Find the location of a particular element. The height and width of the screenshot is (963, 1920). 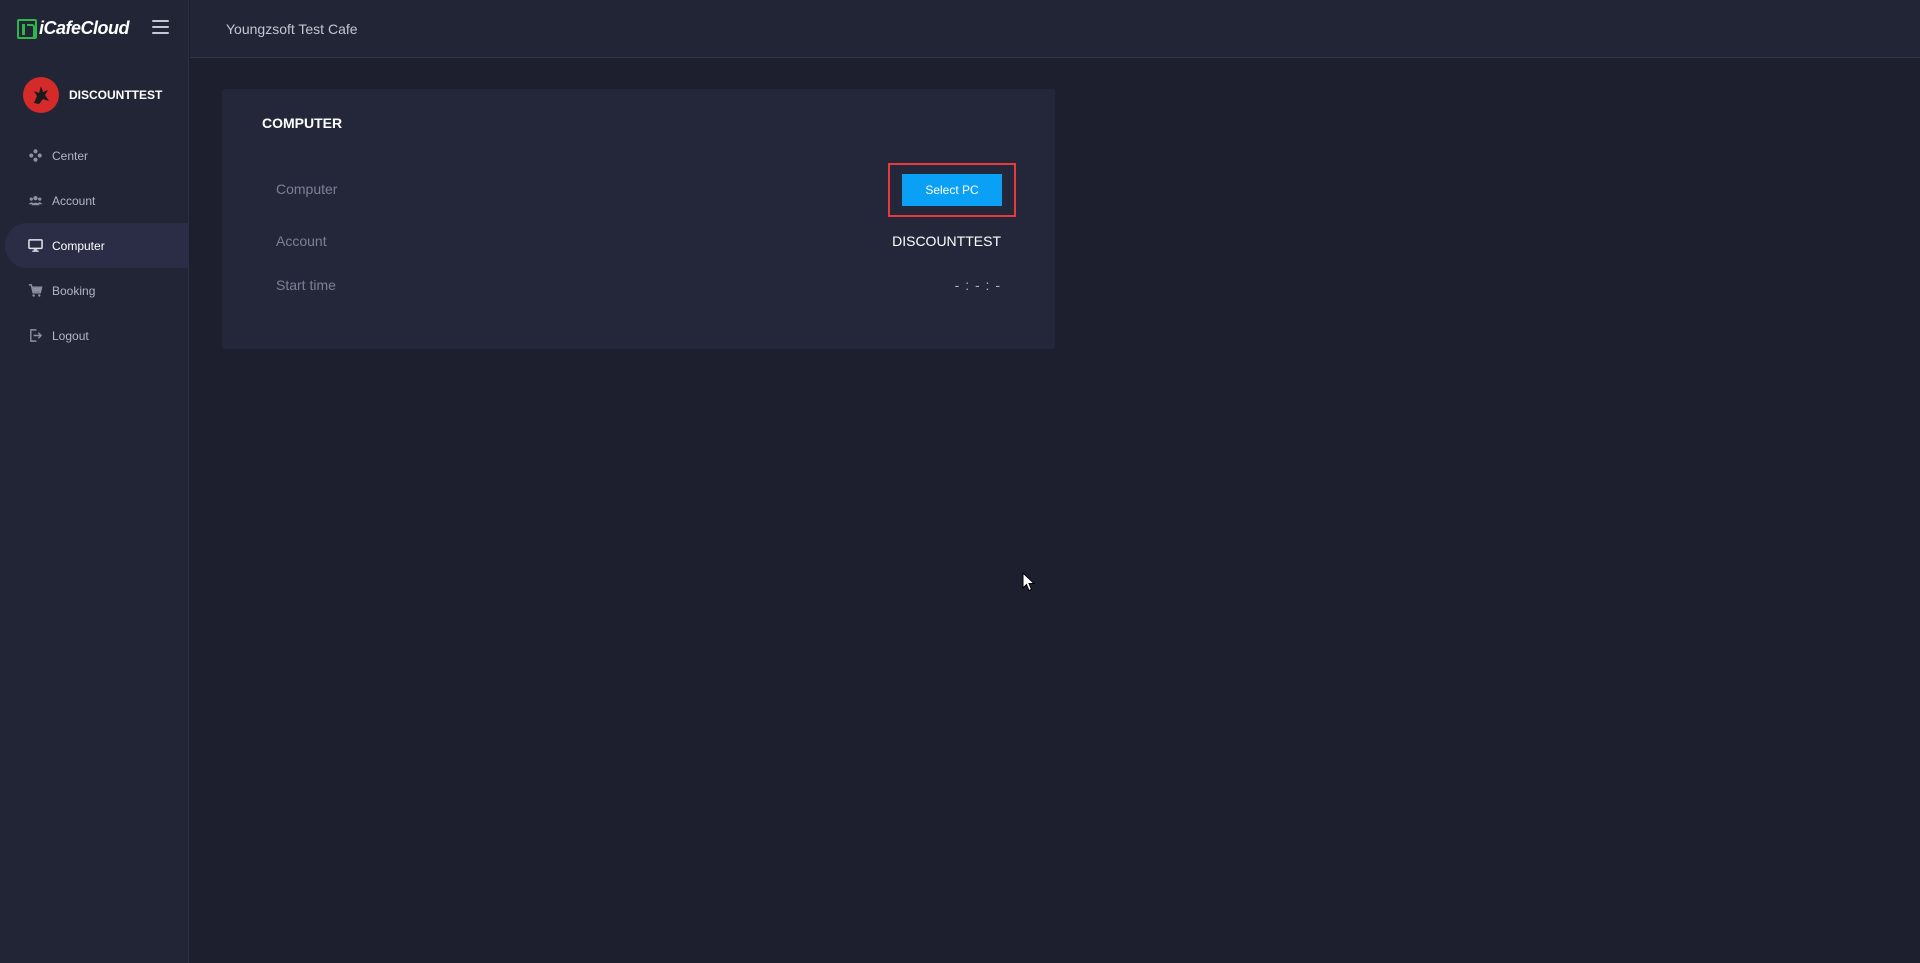

computer-label: Computer is located at coordinates (307, 189).